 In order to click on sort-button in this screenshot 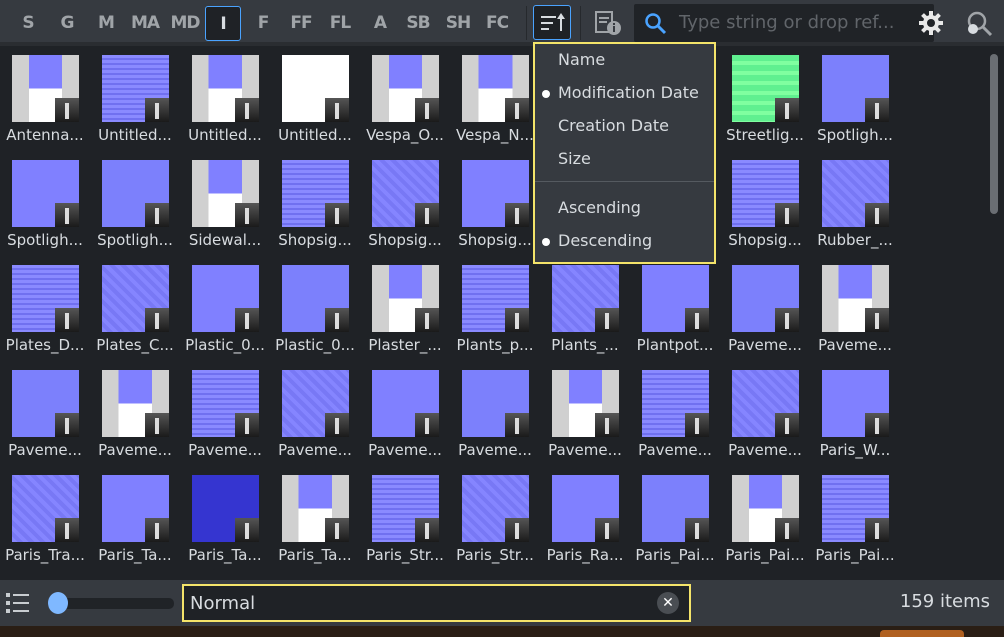, I will do `click(552, 22)`.